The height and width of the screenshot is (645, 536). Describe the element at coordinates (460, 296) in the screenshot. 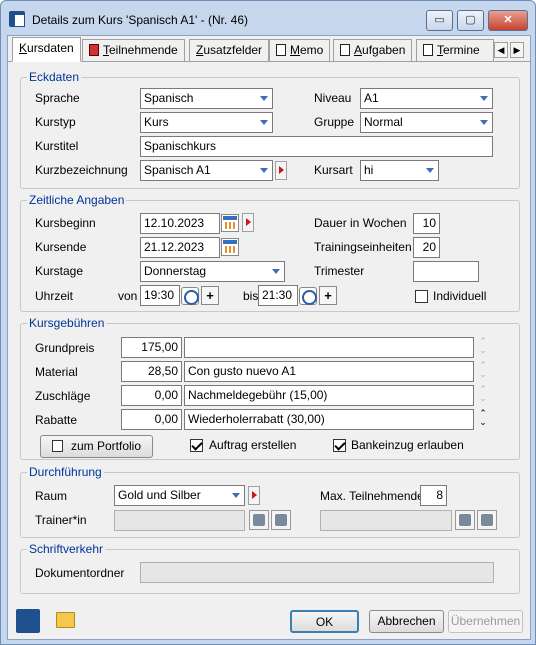

I see `individuell-label: Individuell` at that location.